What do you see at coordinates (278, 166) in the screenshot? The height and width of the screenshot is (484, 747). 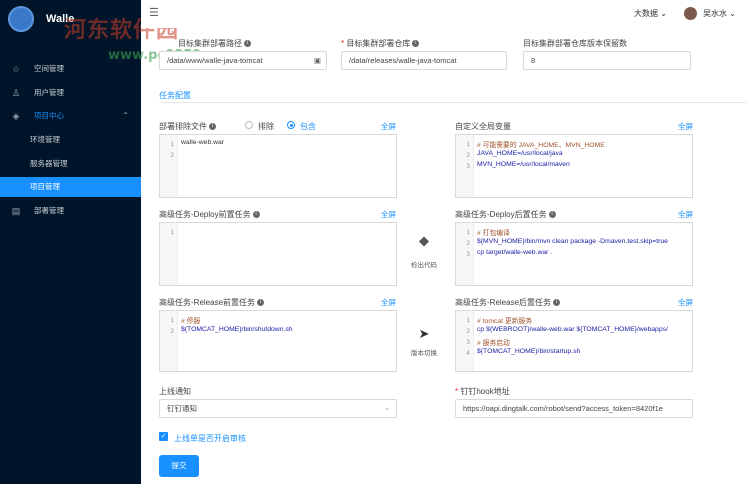 I see `exclude-editor: 1 2 walle-web.war` at bounding box center [278, 166].